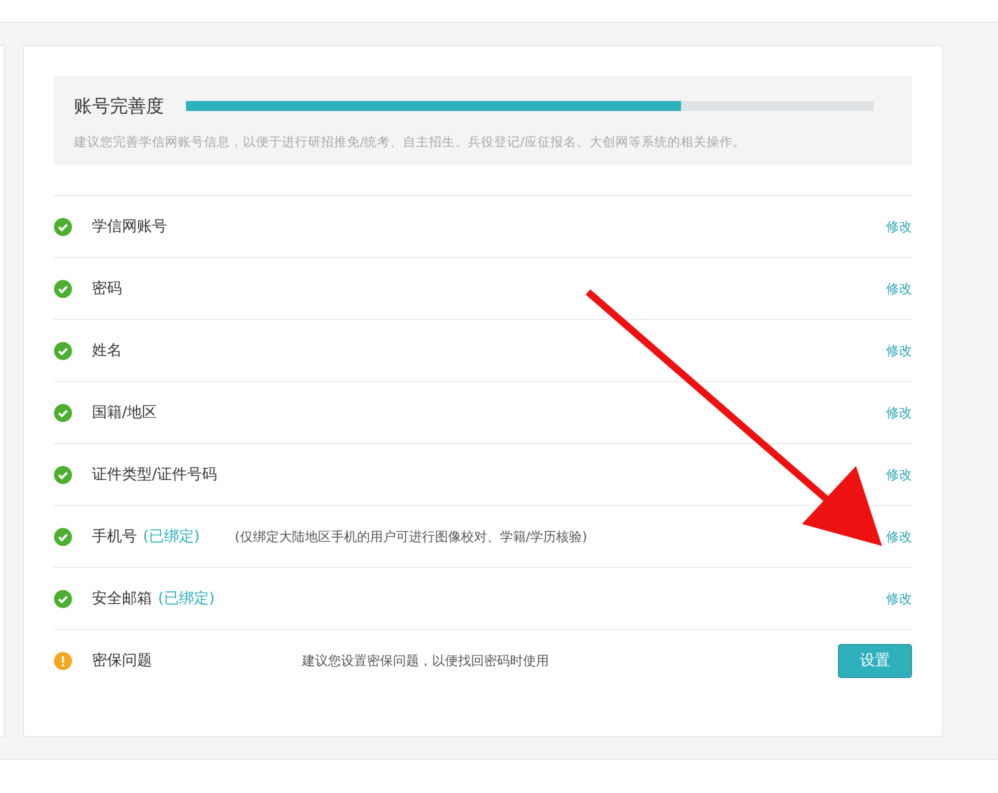 Image resolution: width=998 pixels, height=793 pixels. Describe the element at coordinates (107, 350) in the screenshot. I see `item-label: 姓名` at that location.